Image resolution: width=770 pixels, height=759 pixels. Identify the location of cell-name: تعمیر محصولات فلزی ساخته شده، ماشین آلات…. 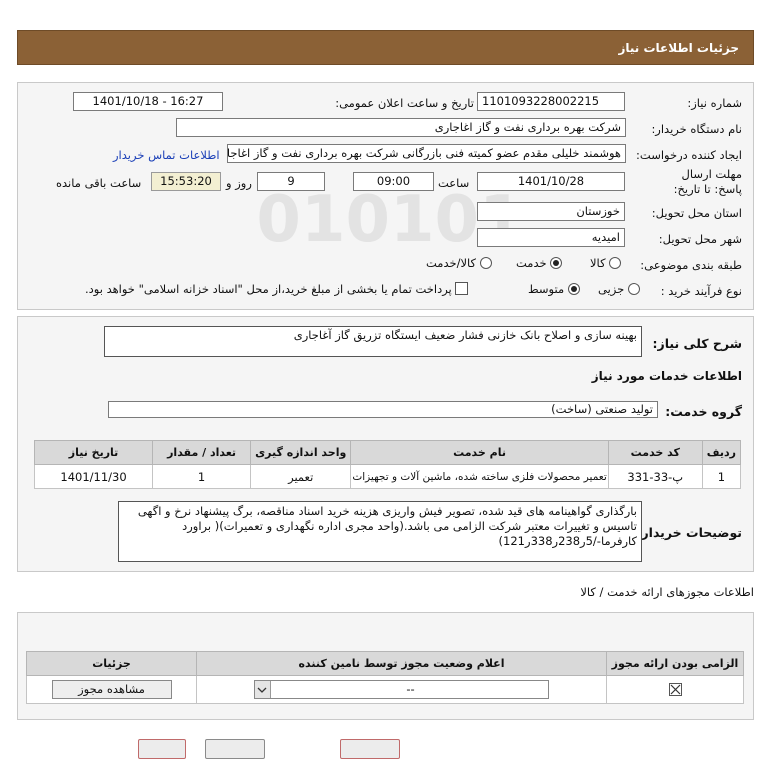
(479, 476).